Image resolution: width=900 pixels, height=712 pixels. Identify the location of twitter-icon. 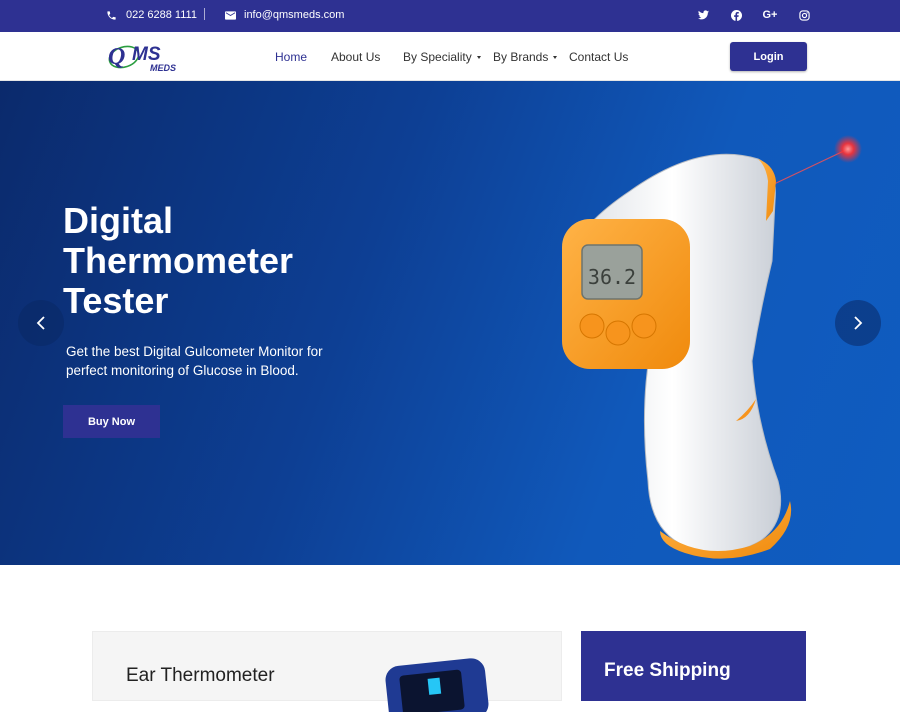
(703, 15).